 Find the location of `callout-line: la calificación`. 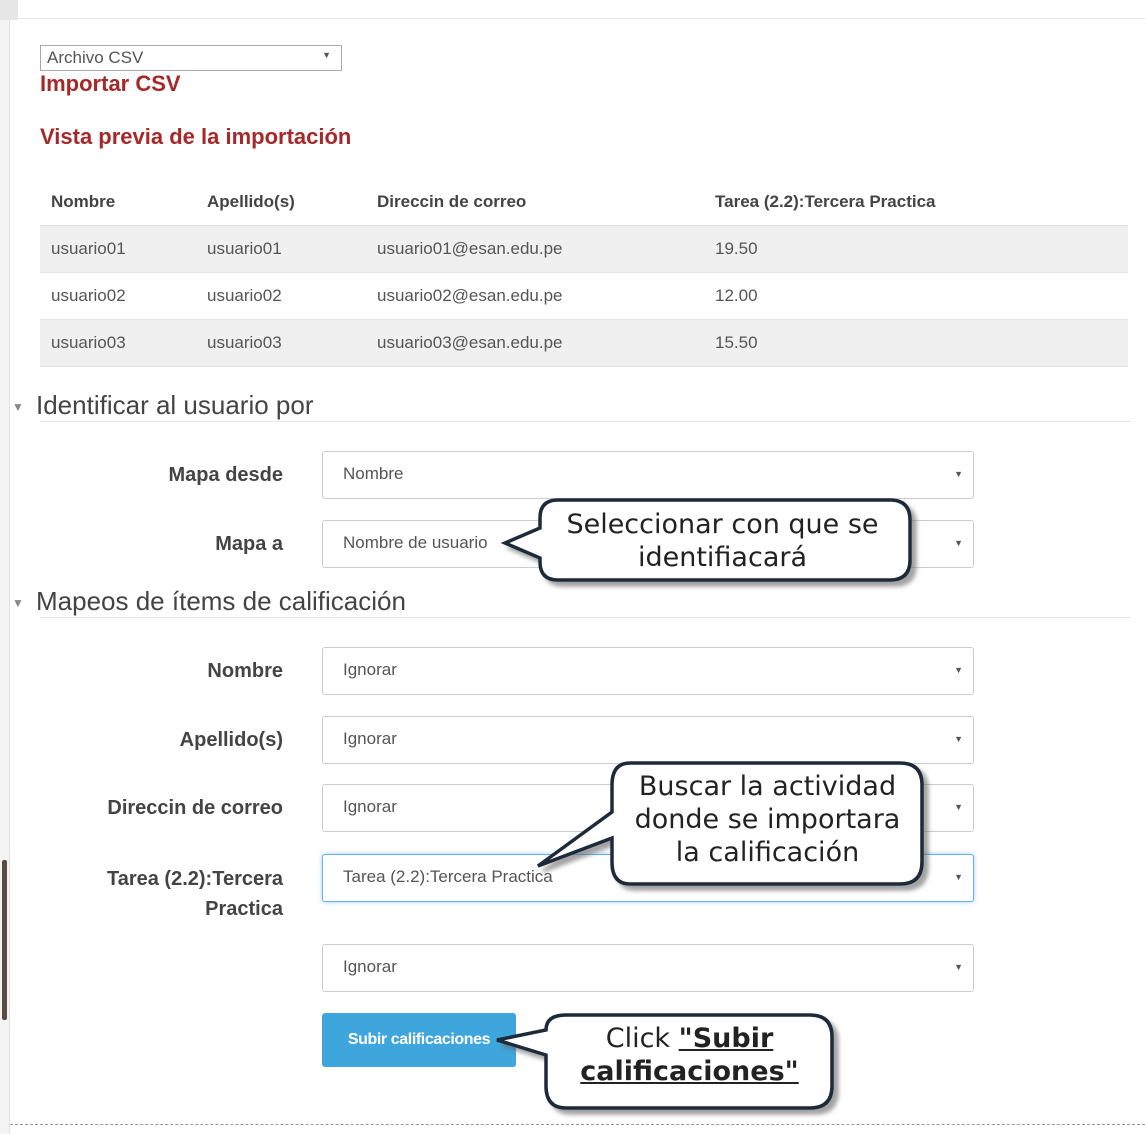

callout-line: la calificación is located at coordinates (767, 852).